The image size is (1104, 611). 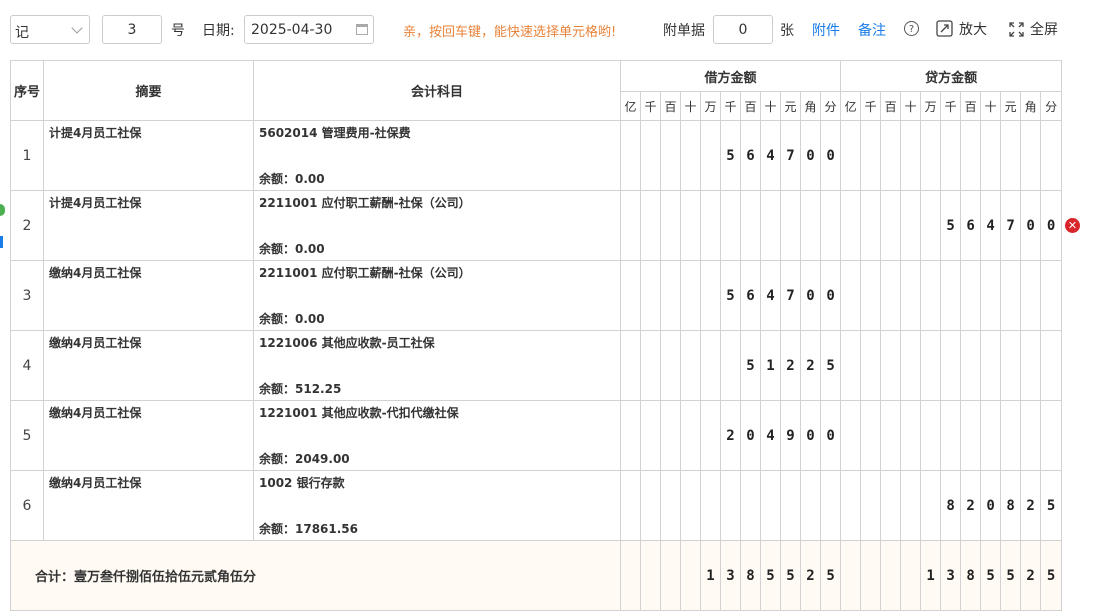 I want to click on account-cell: 2211001 应付职工薪酬-社保（公司） 余额：0.00, so click(x=437, y=295).